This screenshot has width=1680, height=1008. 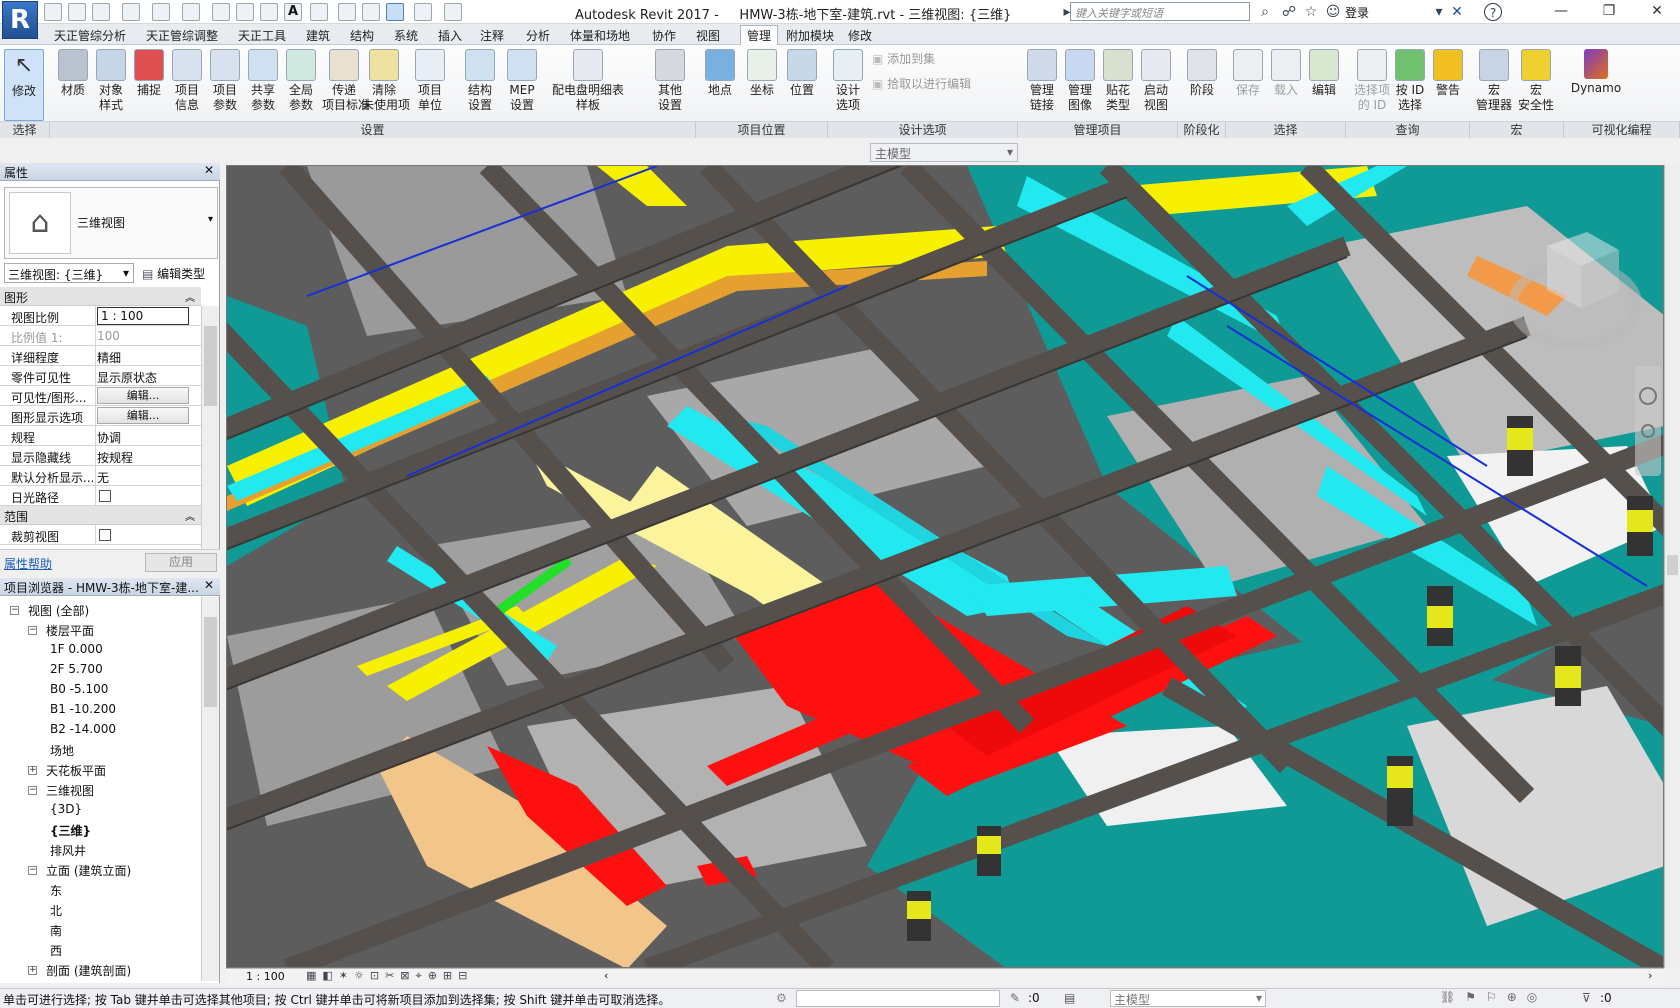 What do you see at coordinates (70, 790) in the screenshot?
I see `tree-node: 三维视图` at bounding box center [70, 790].